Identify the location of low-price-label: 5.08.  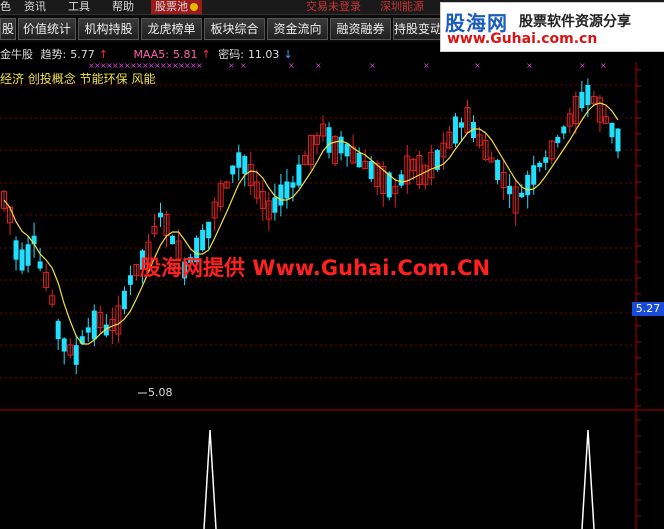
(160, 392).